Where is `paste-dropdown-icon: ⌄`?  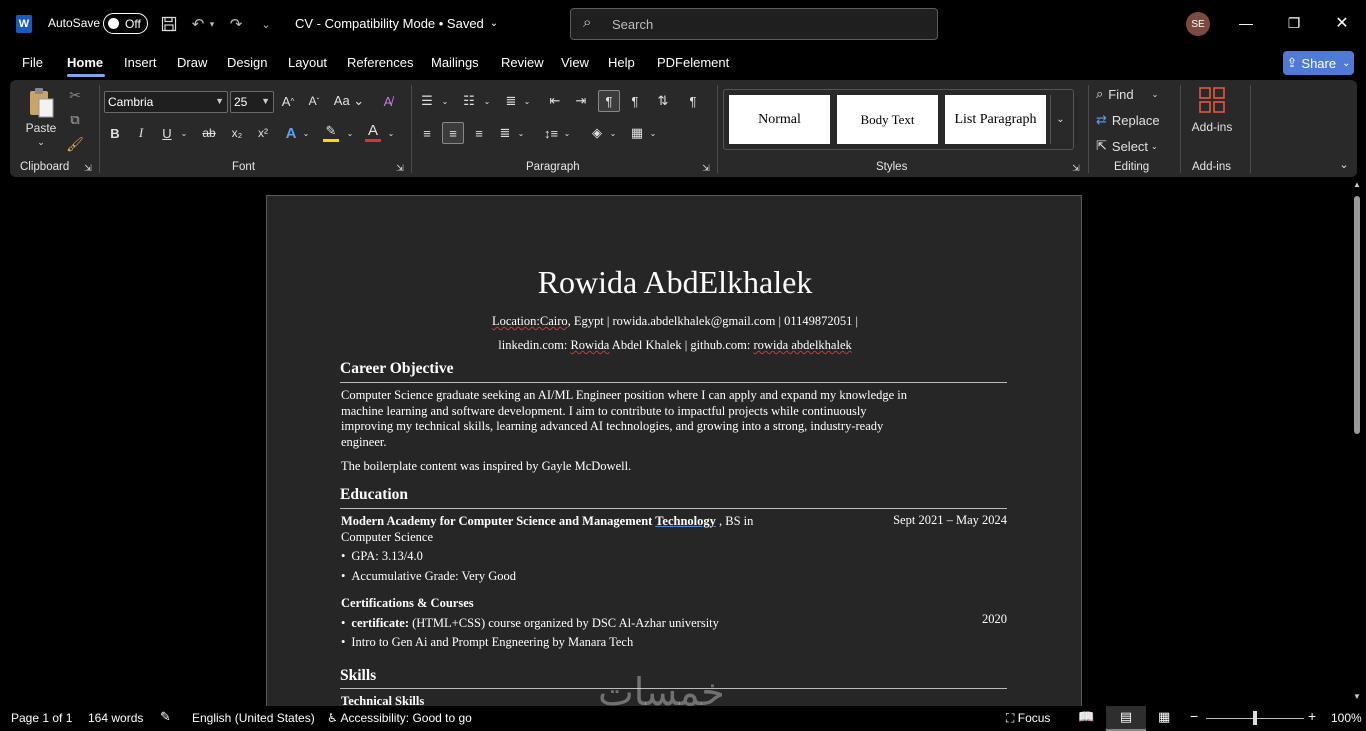 paste-dropdown-icon: ⌄ is located at coordinates (41, 142).